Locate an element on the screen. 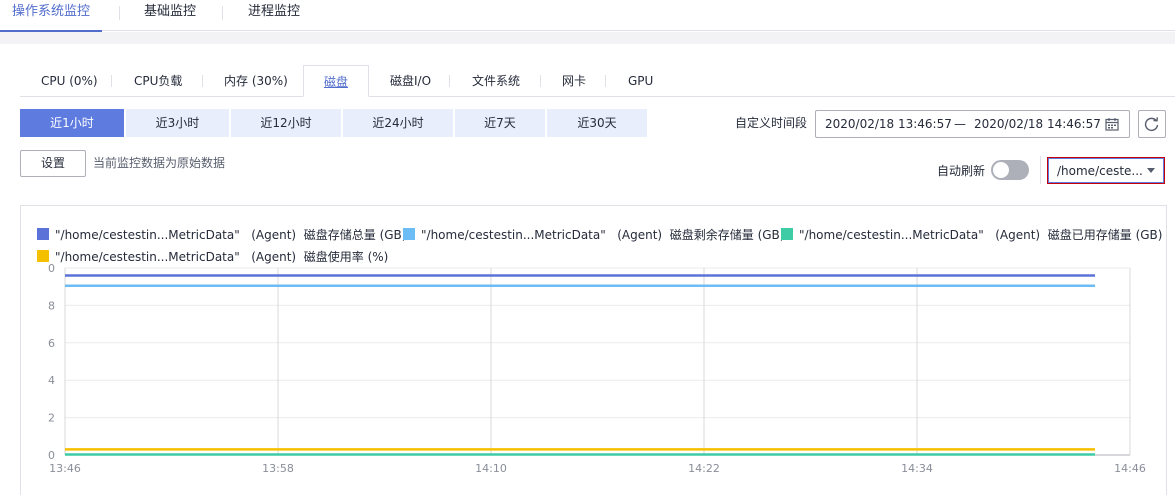  tab-cpu-load: CPU负载 is located at coordinates (158, 81).